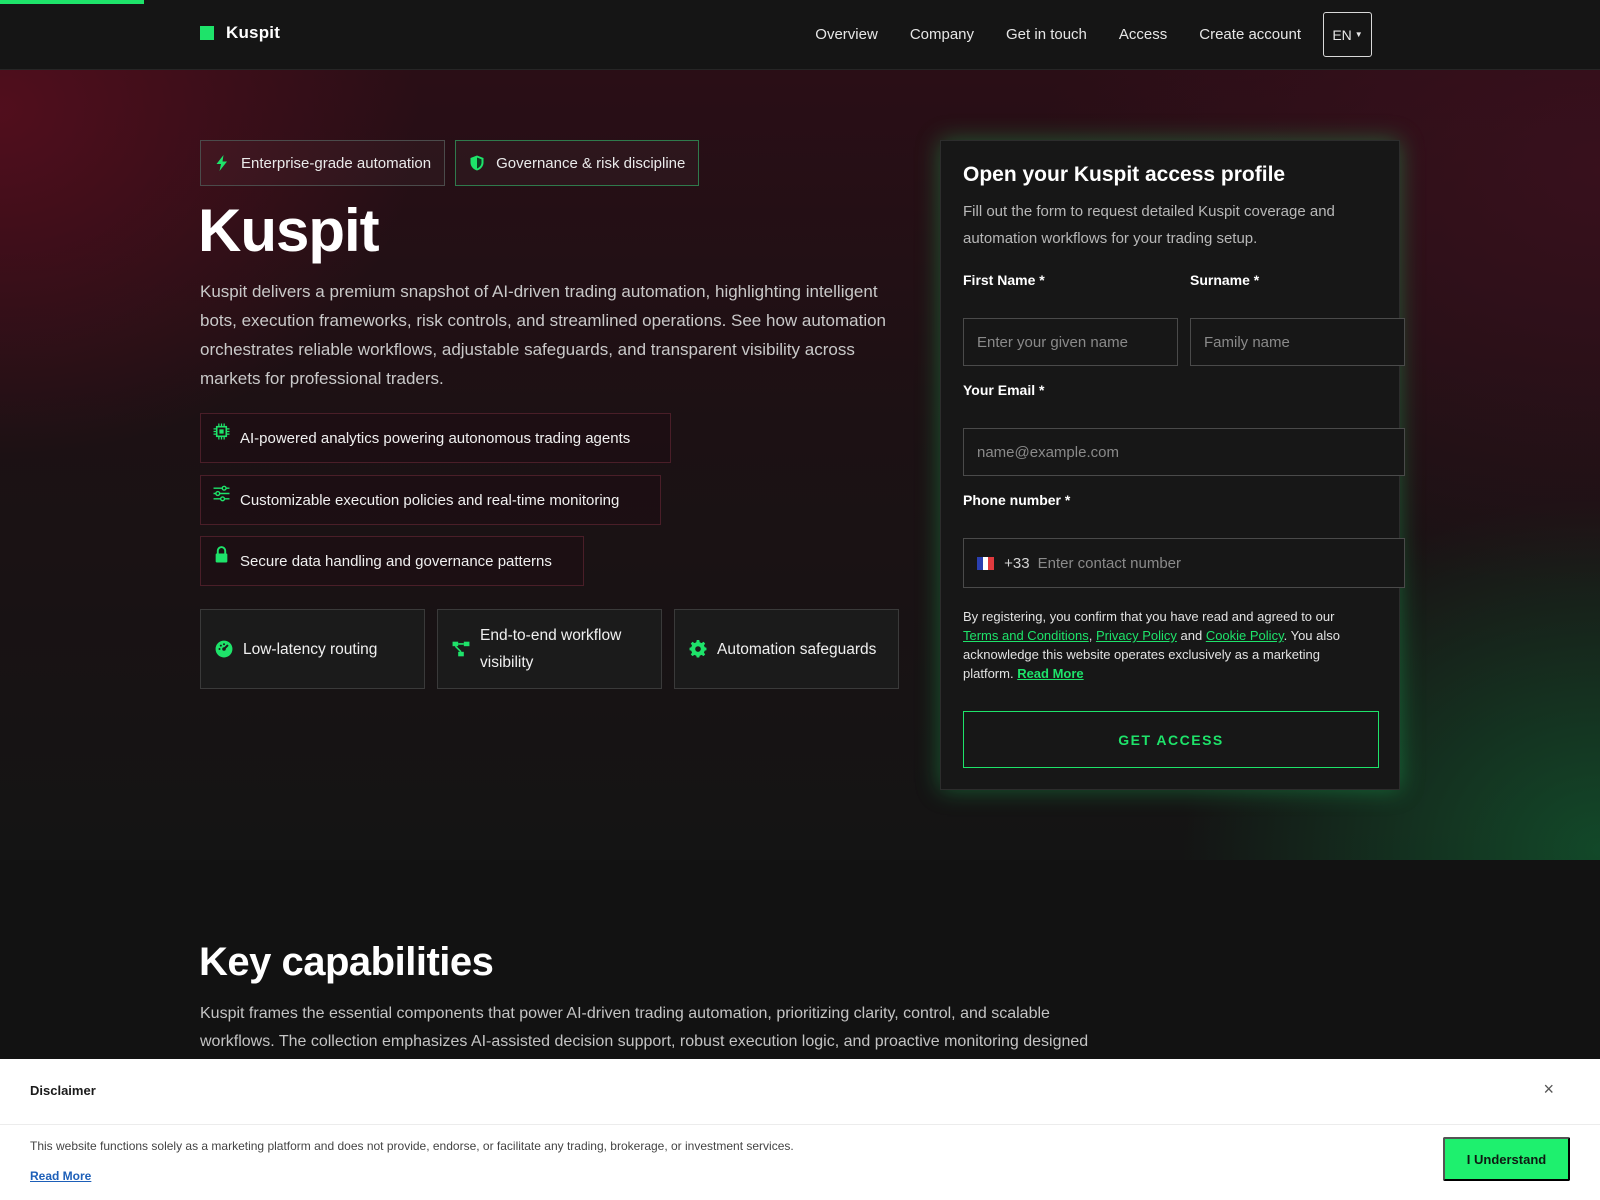  I want to click on surname-label: Surname *, so click(1225, 280).